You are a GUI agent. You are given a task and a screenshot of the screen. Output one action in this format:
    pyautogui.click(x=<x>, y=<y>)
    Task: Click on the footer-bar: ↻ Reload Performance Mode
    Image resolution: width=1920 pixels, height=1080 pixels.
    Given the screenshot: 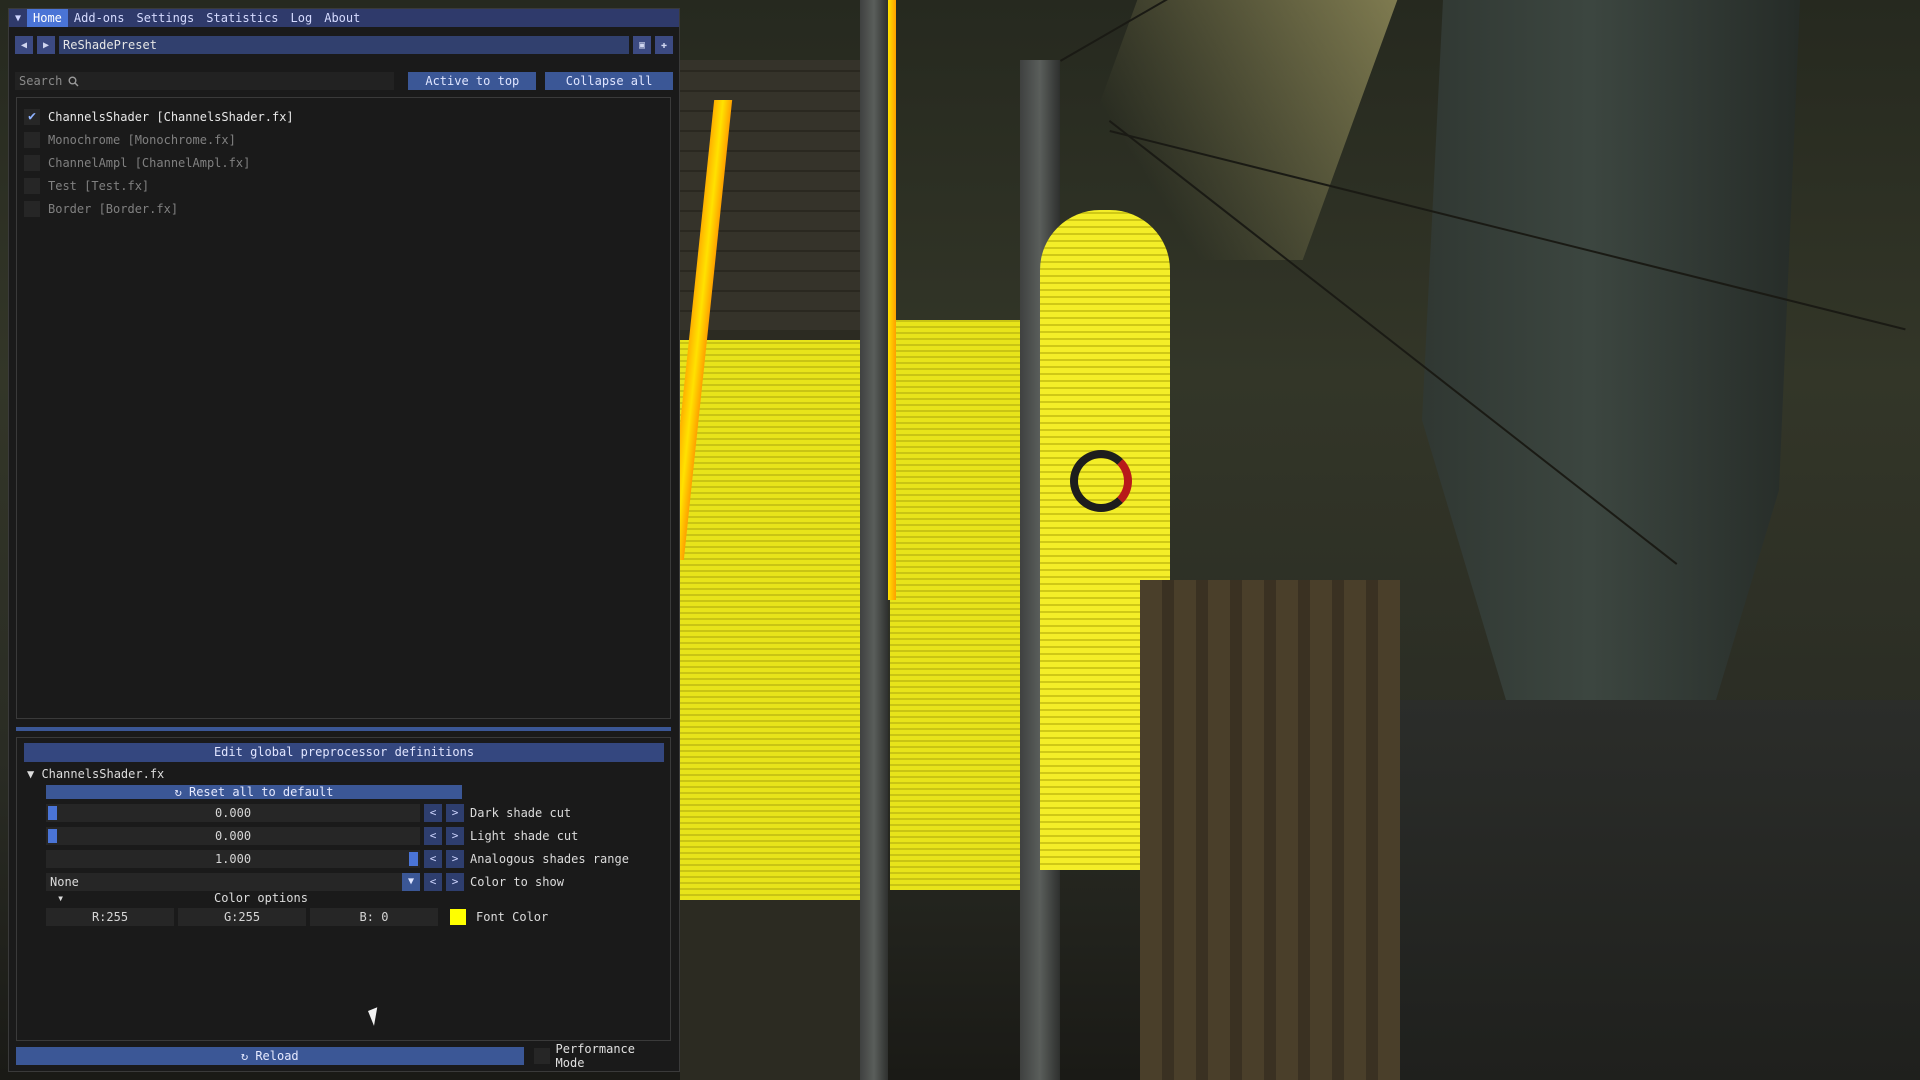 What is the action you would take?
    pyautogui.click(x=343, y=1056)
    